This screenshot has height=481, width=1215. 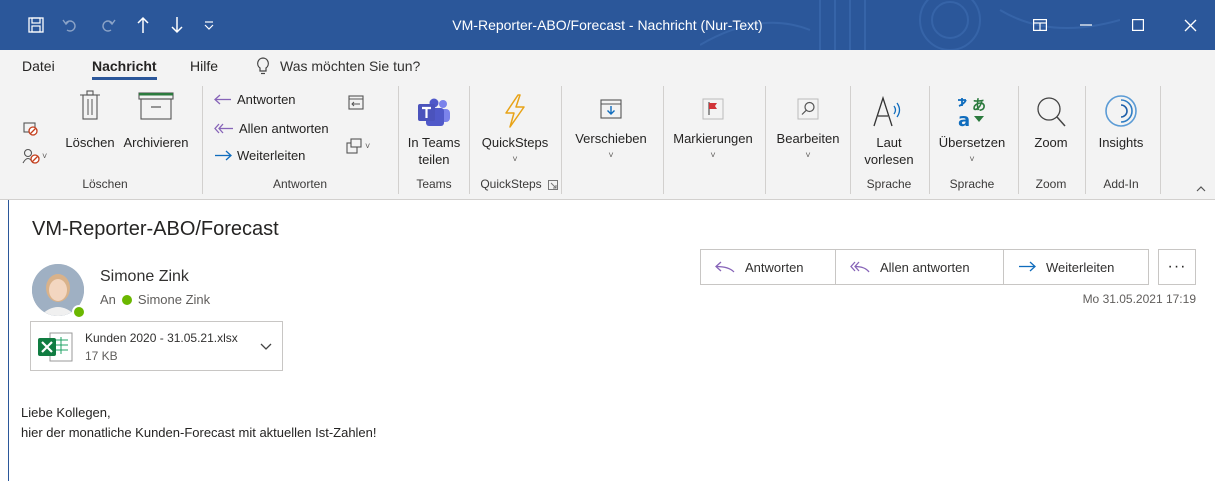 I want to click on trash-icon, so click(x=90, y=104).